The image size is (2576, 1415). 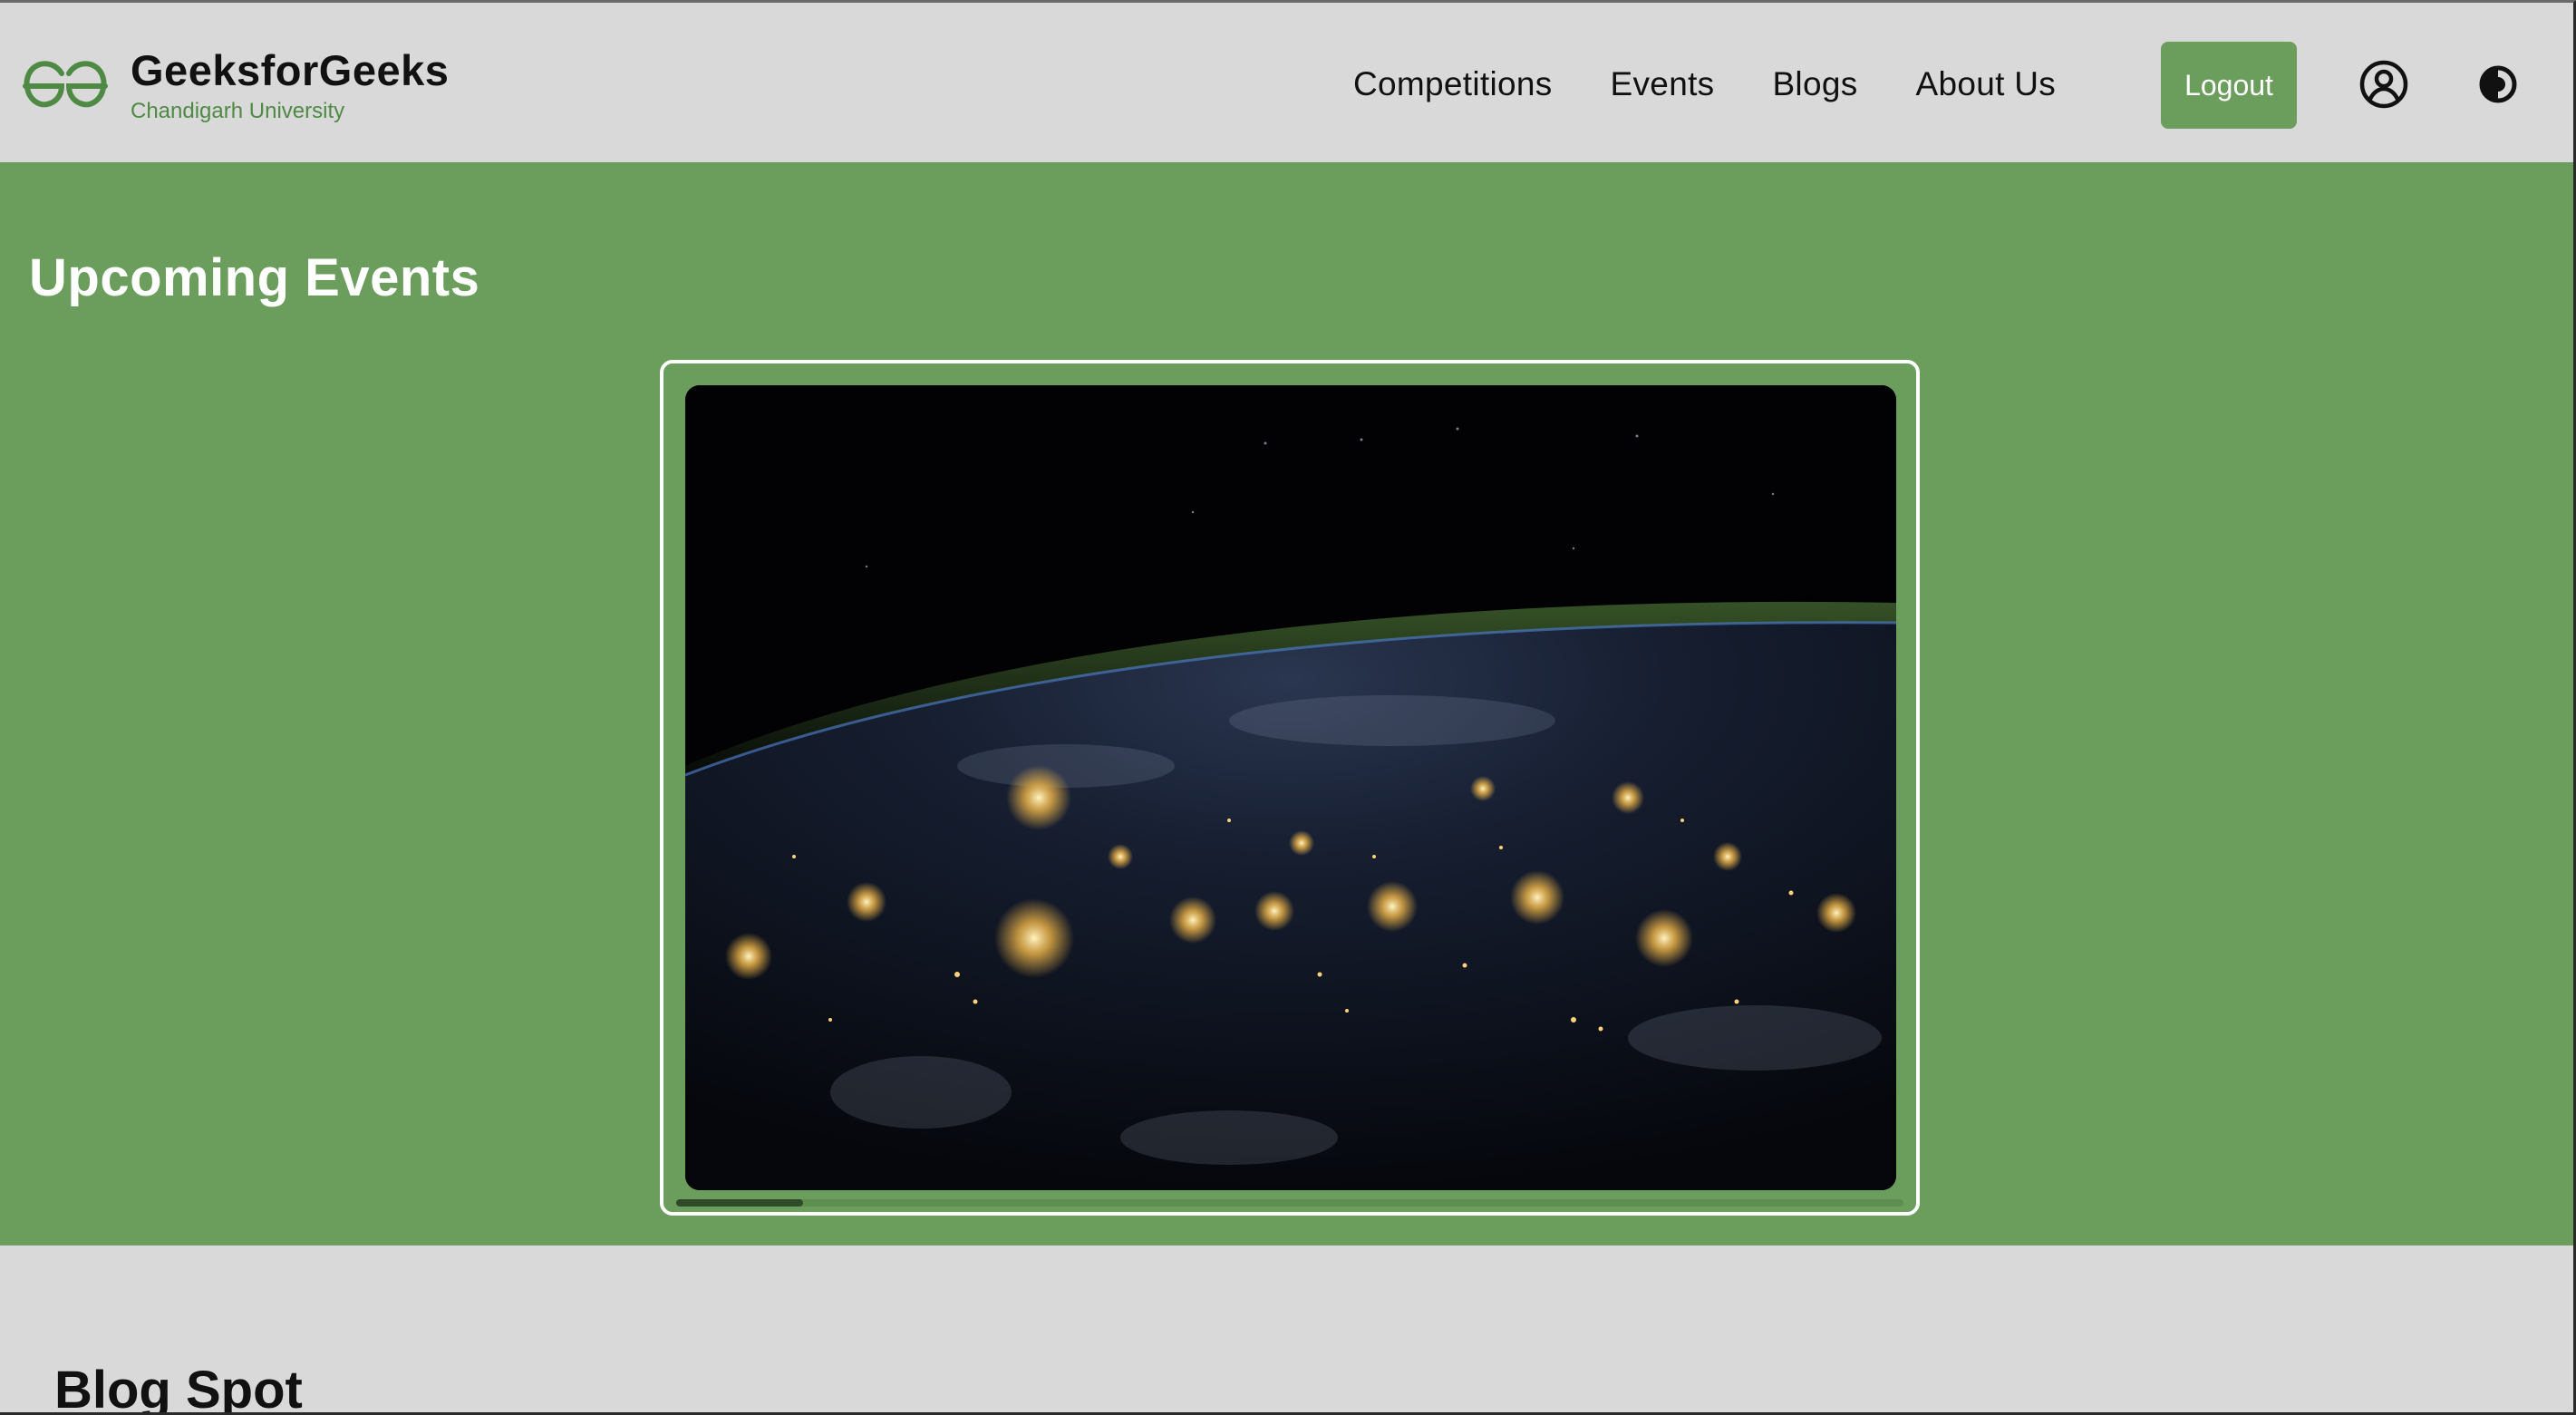 I want to click on brand-subtitle: Chandigarh University, so click(x=238, y=111).